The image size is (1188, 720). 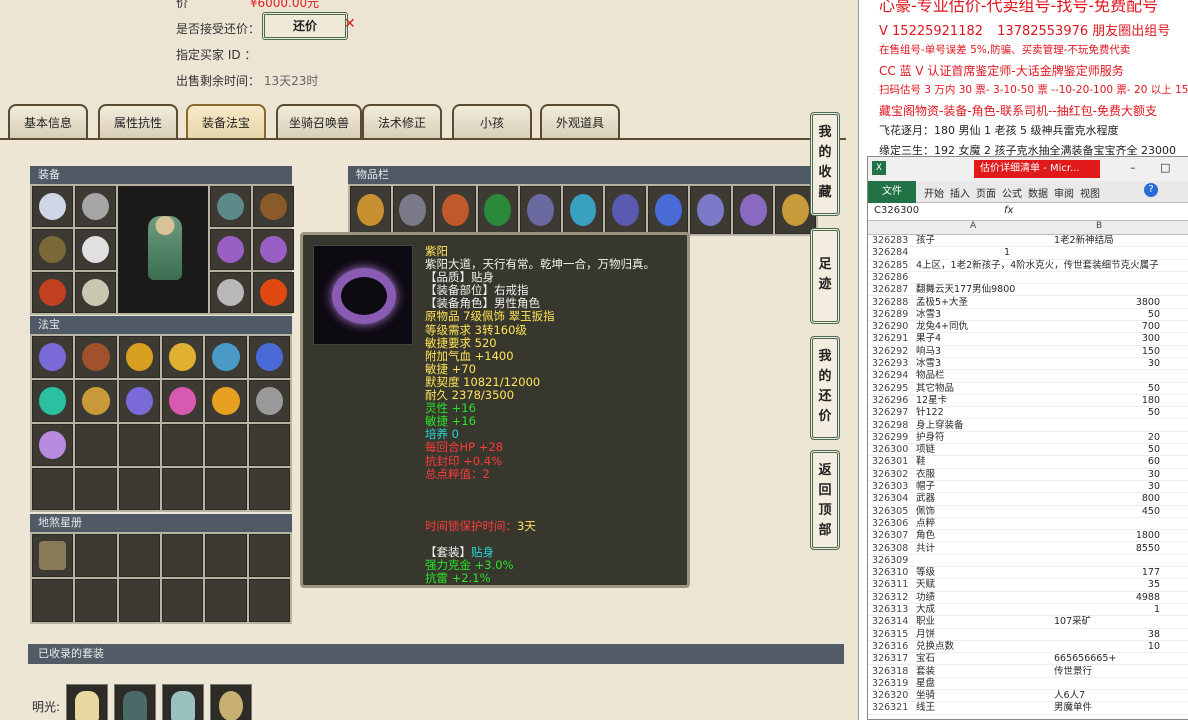 I want to click on row-number: 326303, so click(x=890, y=487).